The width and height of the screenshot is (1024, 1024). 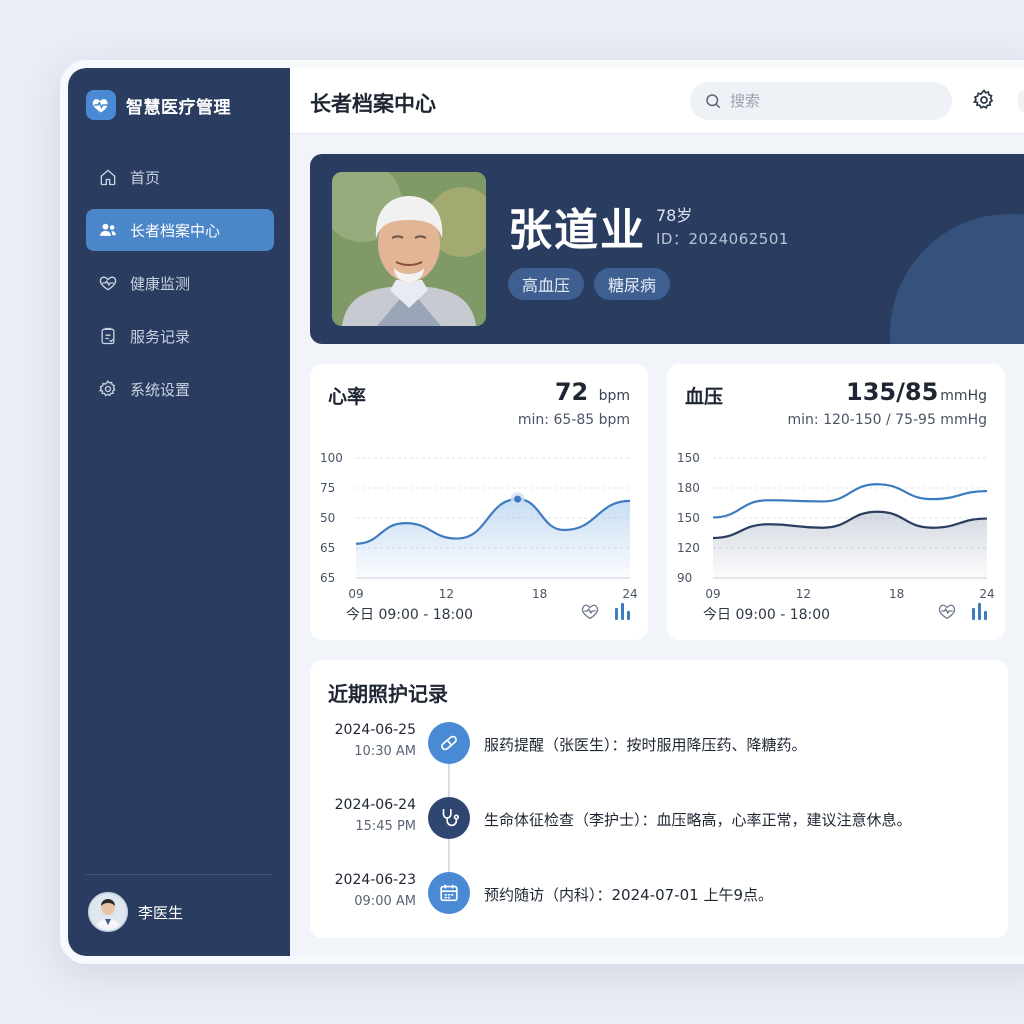 I want to click on sidebar-item-settings: 系统设置, so click(x=180, y=389).